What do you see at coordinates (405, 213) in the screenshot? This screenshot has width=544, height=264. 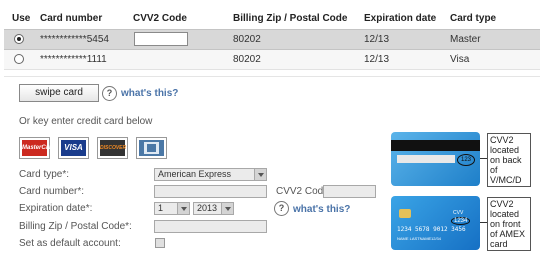 I see `chip-icon` at bounding box center [405, 213].